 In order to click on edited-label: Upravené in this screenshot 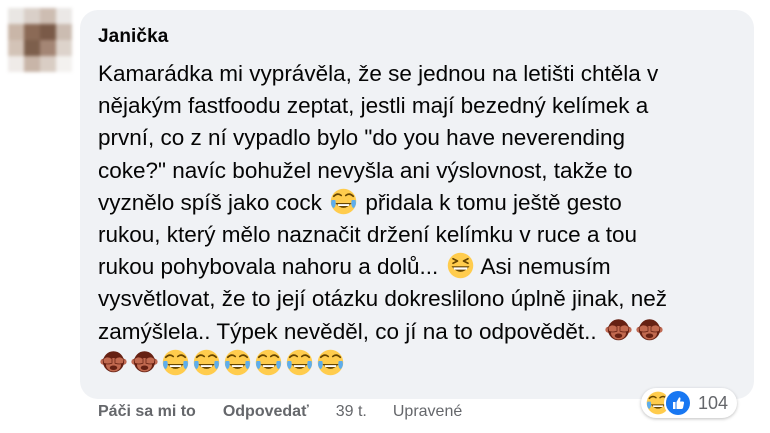, I will do `click(427, 412)`.